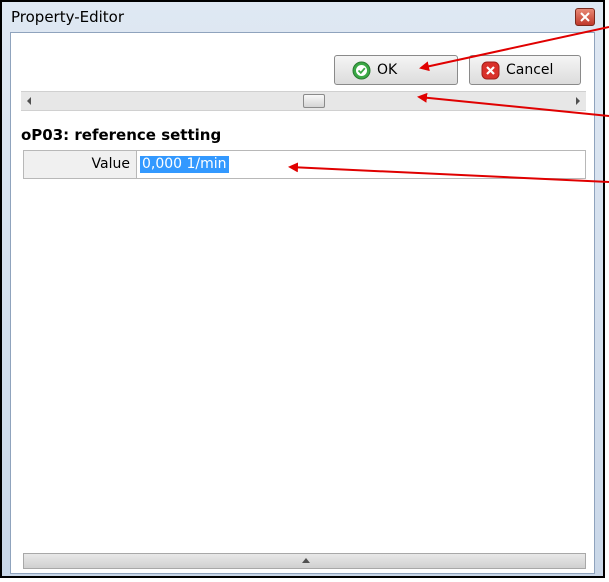 The height and width of the screenshot is (582, 609). I want to click on close-button, so click(585, 17).